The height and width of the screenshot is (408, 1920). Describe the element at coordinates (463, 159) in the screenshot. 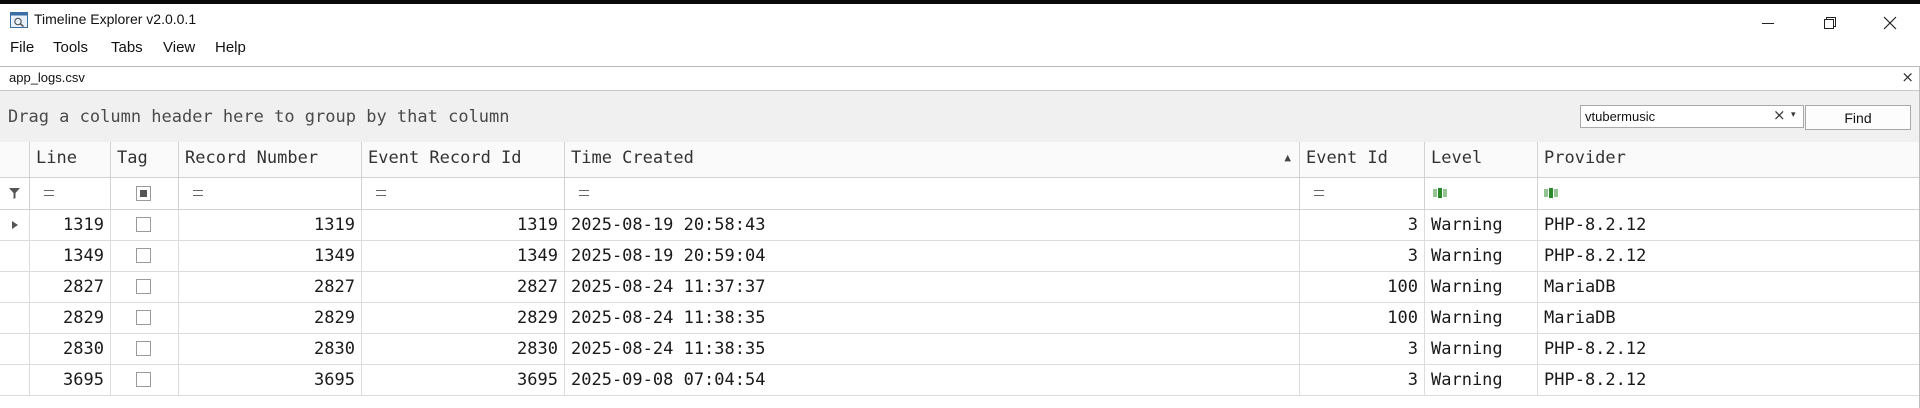

I see `column-header-event-record-id: Event Record Id` at that location.